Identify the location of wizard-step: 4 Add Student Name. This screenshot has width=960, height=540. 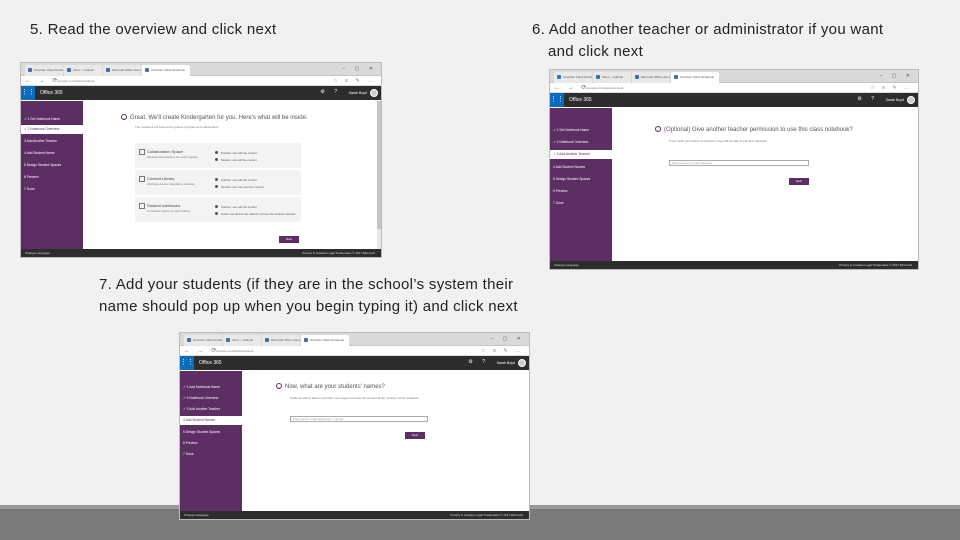
(52, 153).